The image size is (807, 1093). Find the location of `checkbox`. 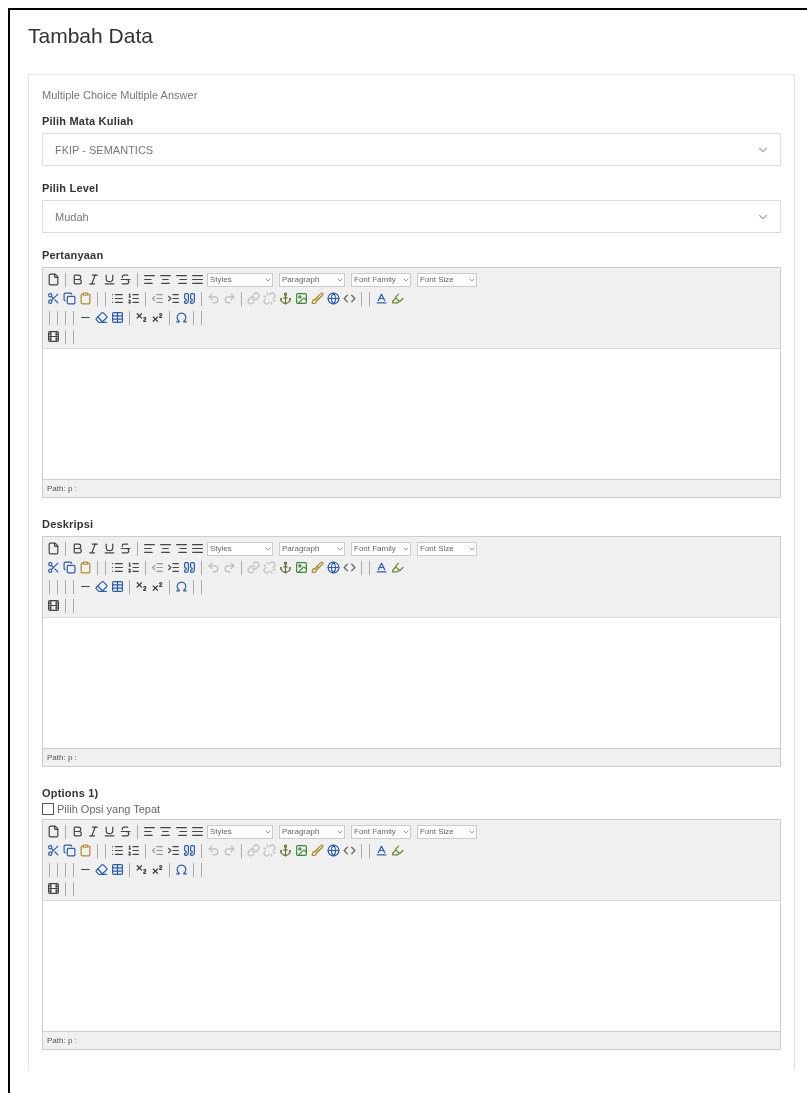

checkbox is located at coordinates (48, 809).